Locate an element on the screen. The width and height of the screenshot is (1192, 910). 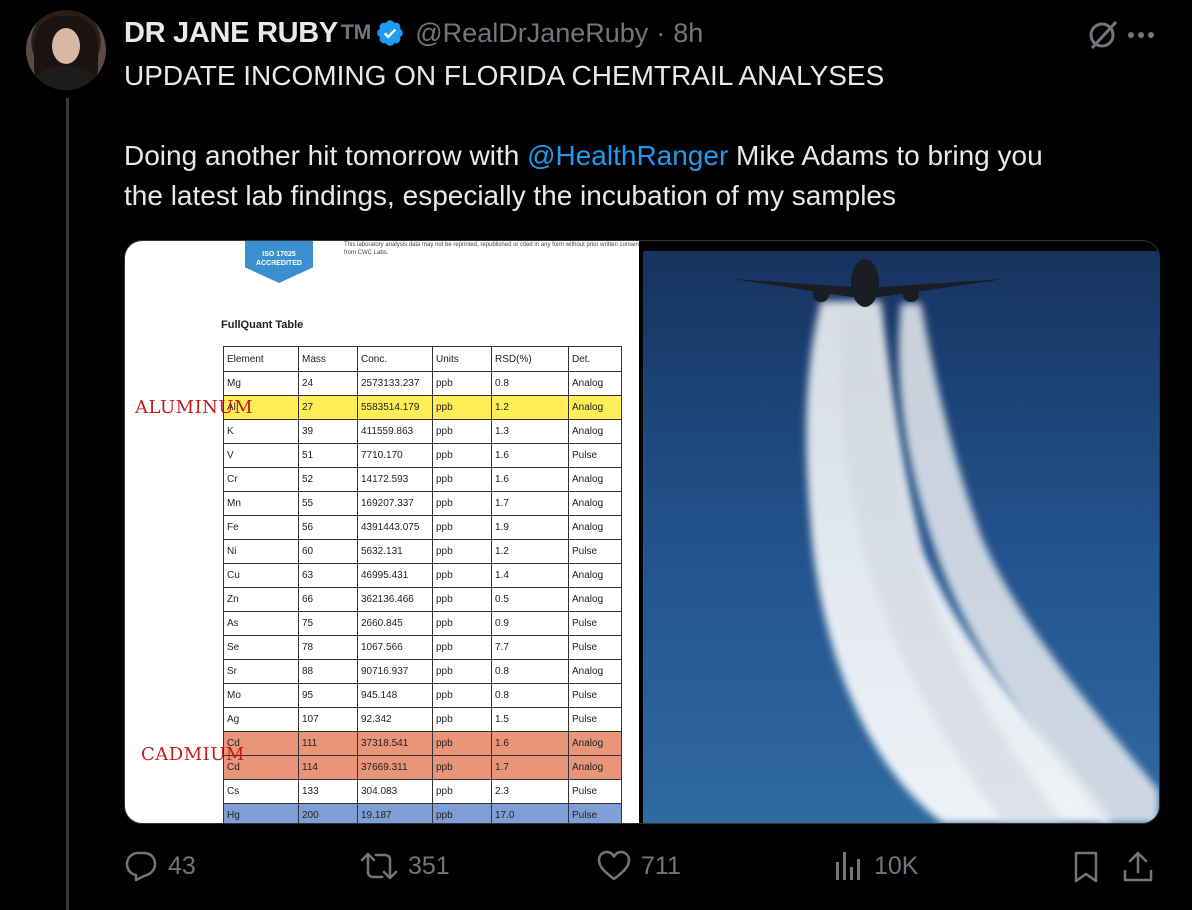
column-header: Mass is located at coordinates (328, 359).